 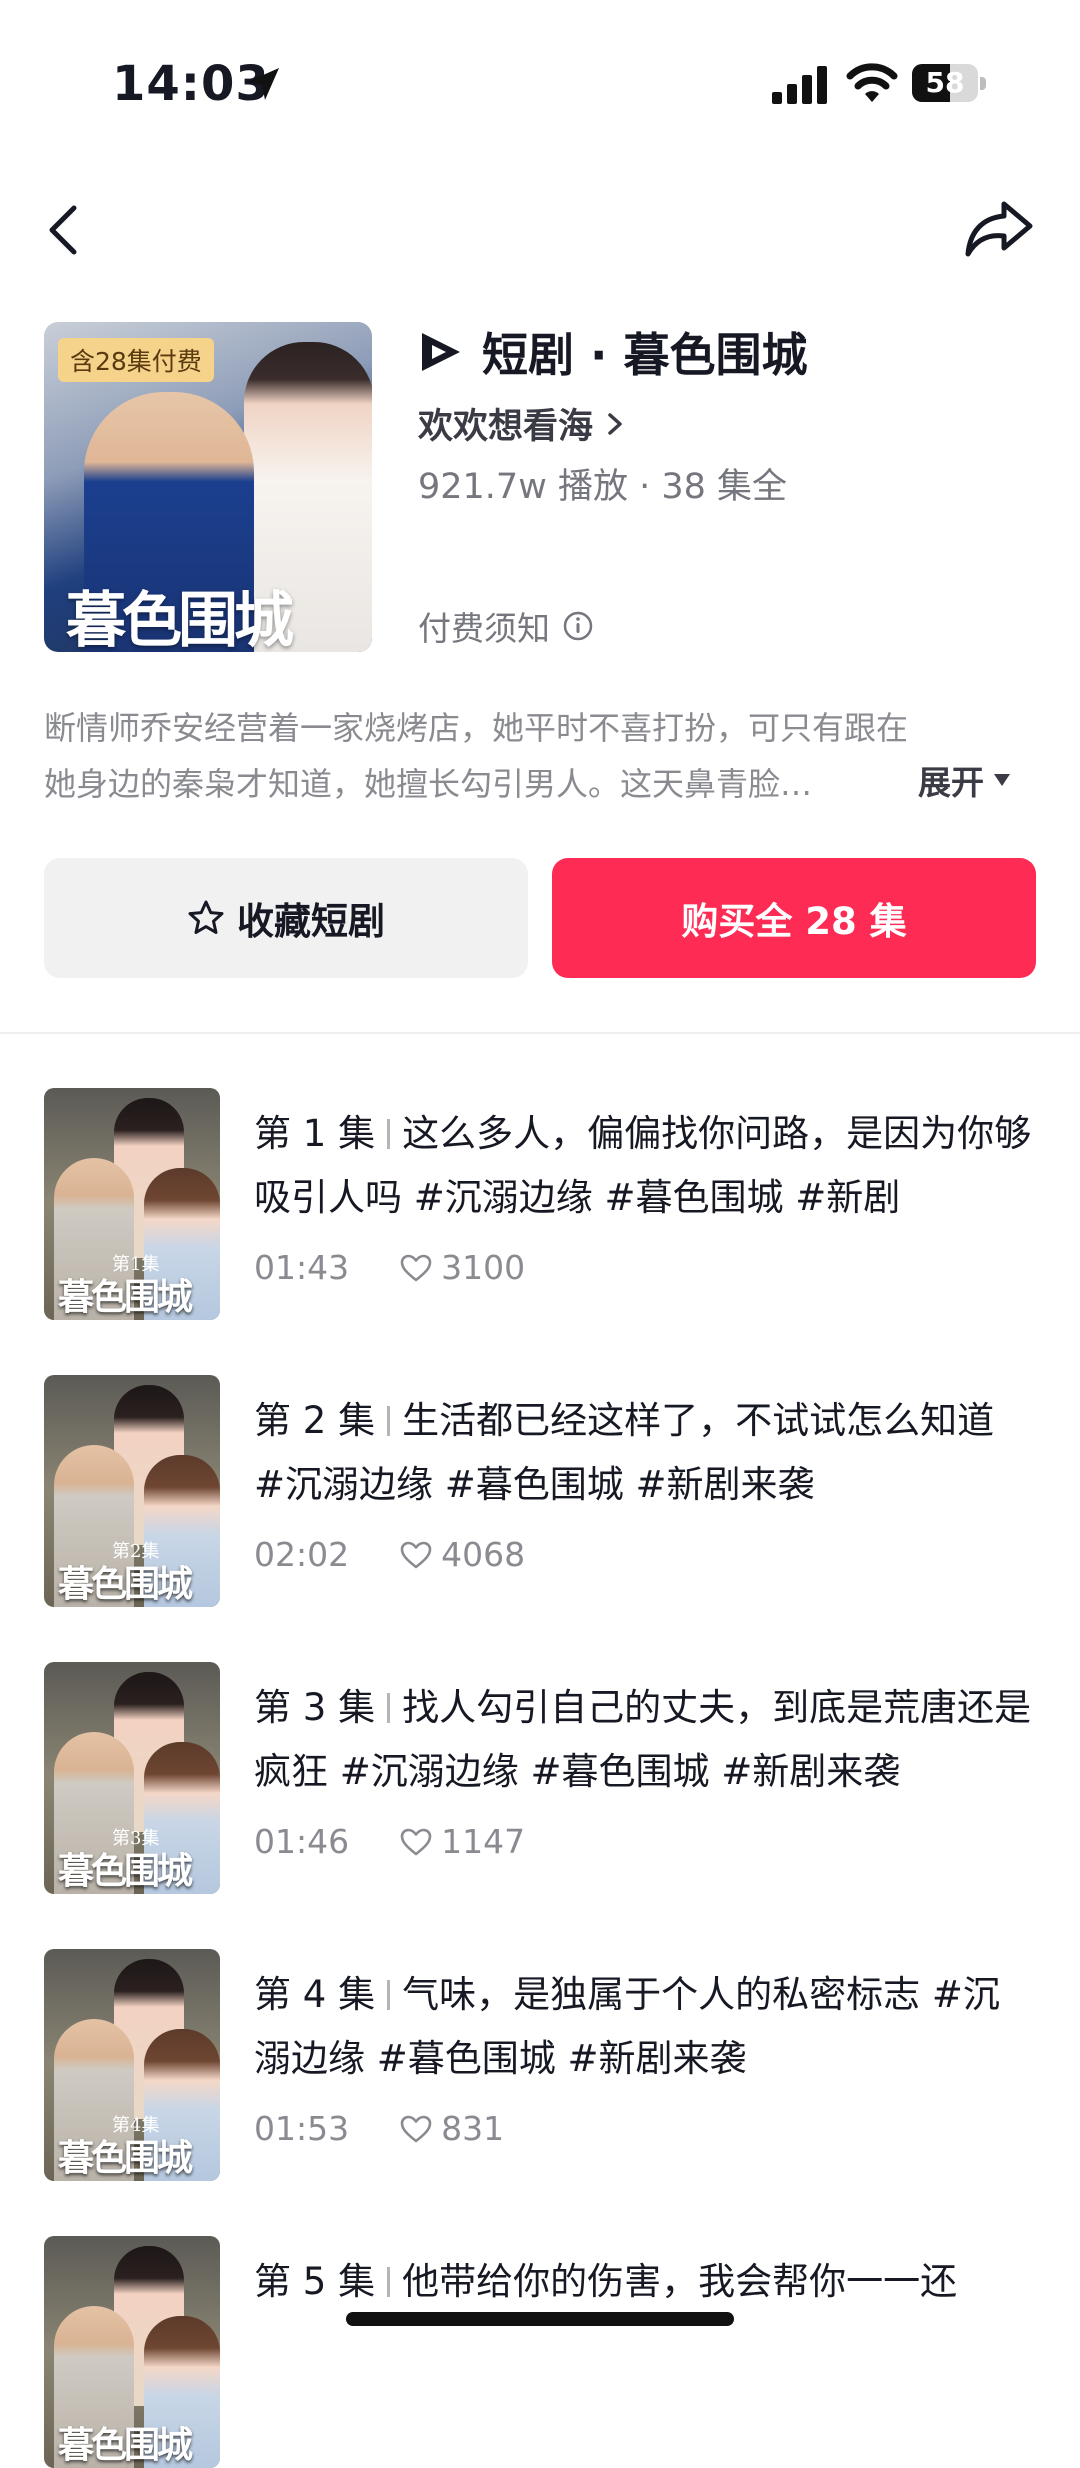 What do you see at coordinates (799, 85) in the screenshot?
I see `cellular-signal-icon` at bounding box center [799, 85].